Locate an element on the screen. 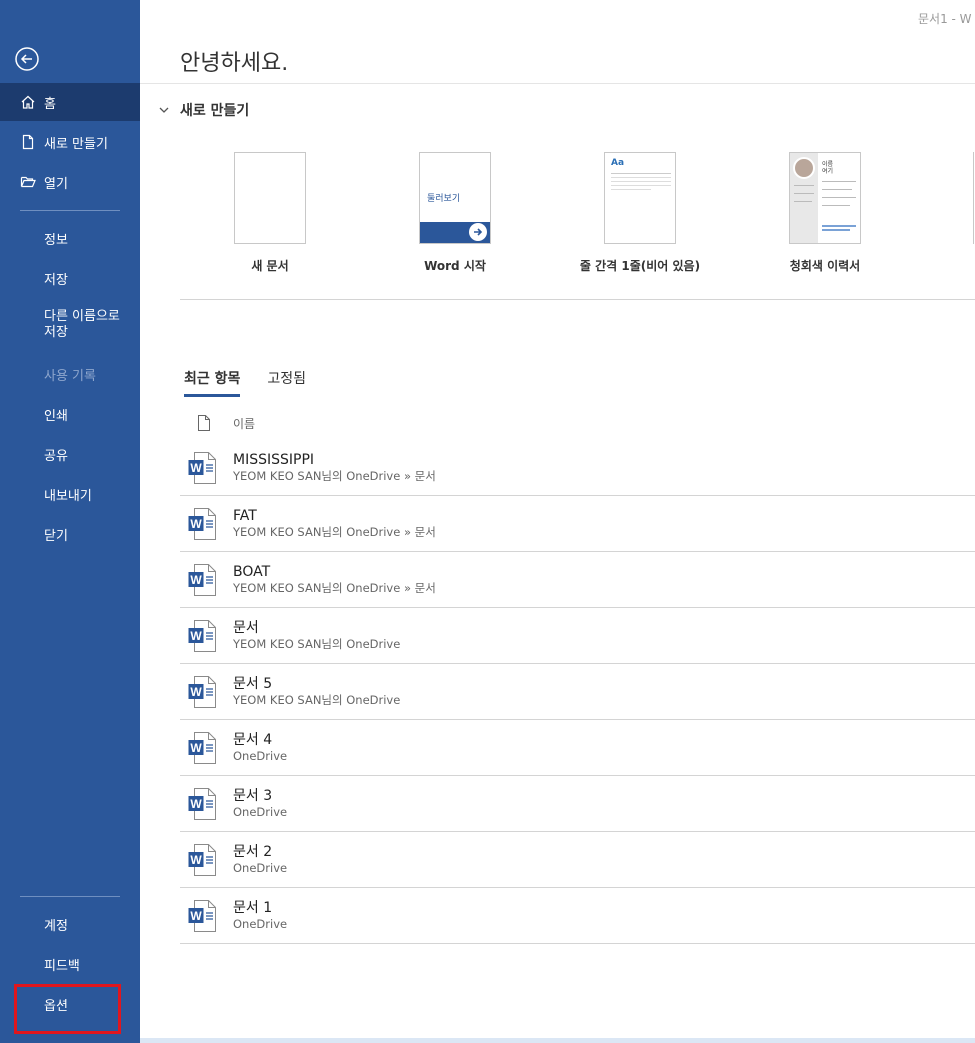 The image size is (975, 1043). file-info: BOAT YEOM KEO SAN님의 OneDrive » 문서 is located at coordinates (334, 580).